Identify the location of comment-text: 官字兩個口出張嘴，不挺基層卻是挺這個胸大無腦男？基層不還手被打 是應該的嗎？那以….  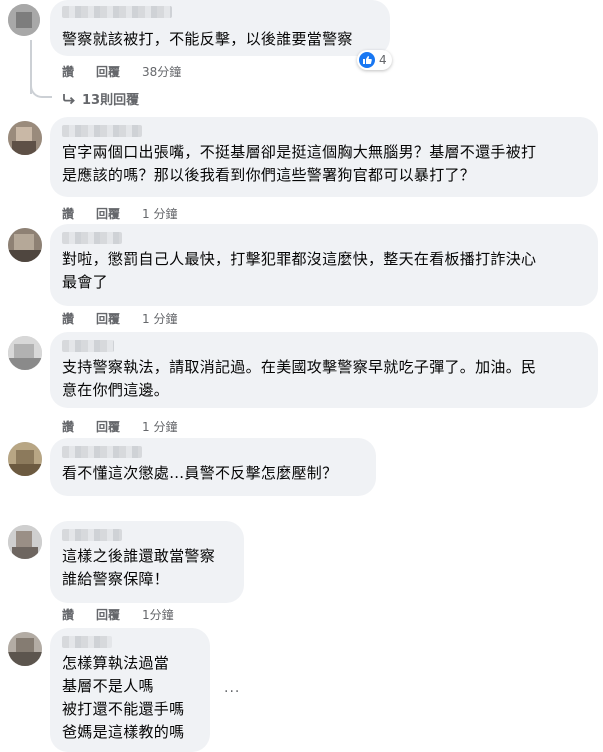
(299, 163).